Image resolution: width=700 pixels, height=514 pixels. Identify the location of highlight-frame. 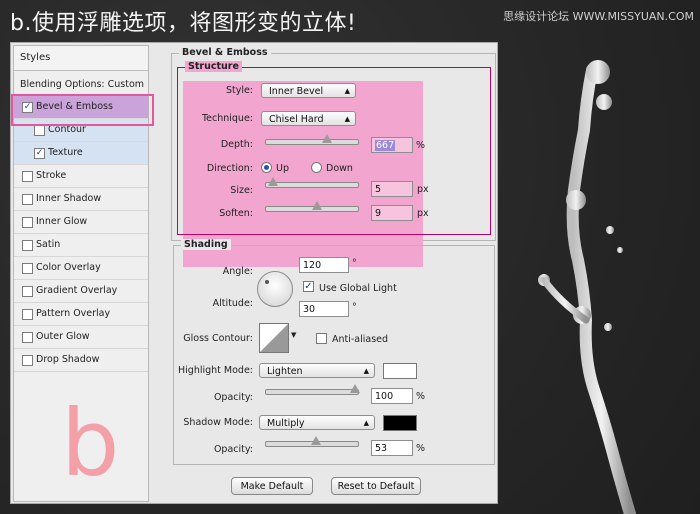
(82, 110).